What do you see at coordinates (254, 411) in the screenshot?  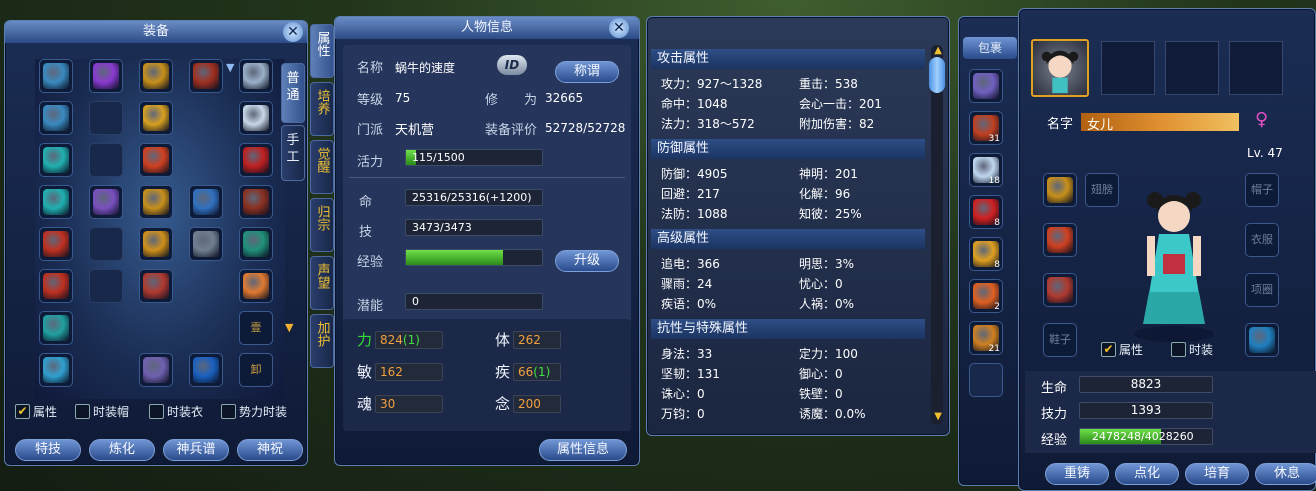 I see `equip-checkbox: 势力时装` at bounding box center [254, 411].